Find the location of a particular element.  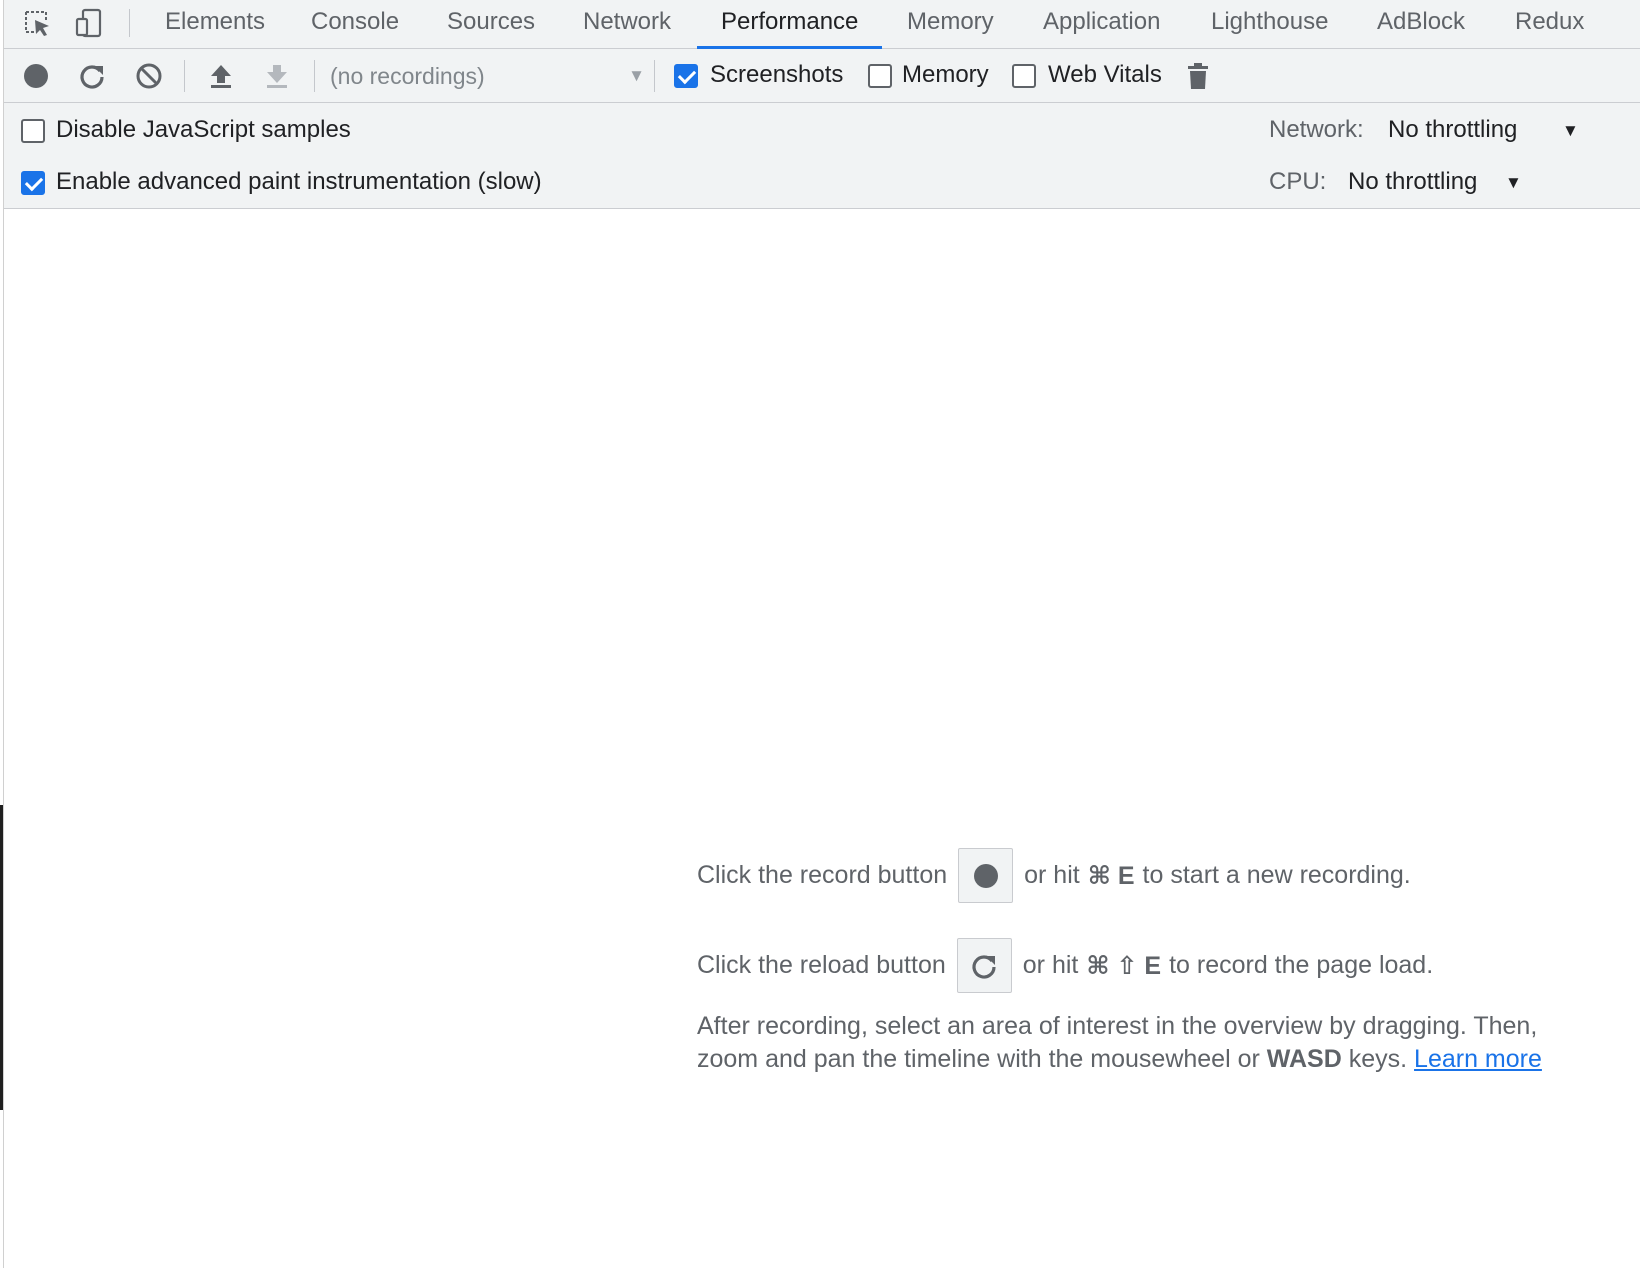

clear-button is located at coordinates (149, 76).